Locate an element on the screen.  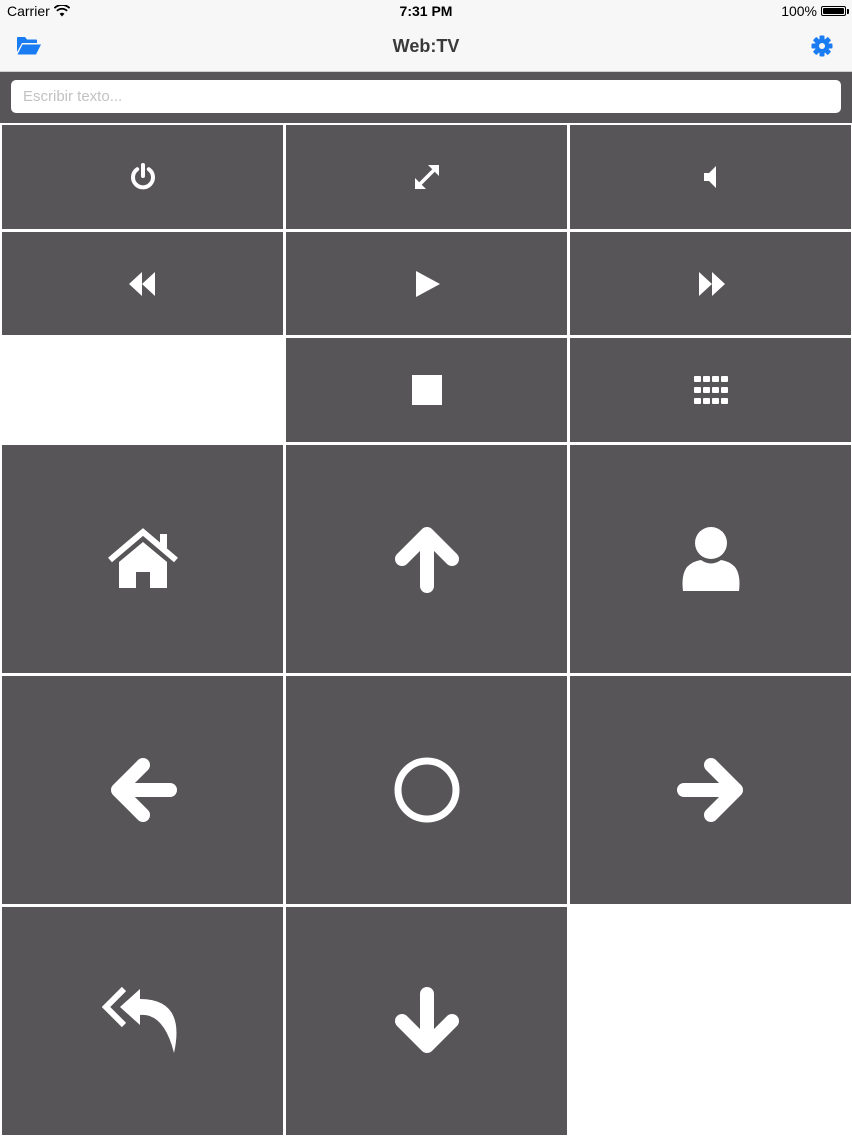
down-button is located at coordinates (426, 1021).